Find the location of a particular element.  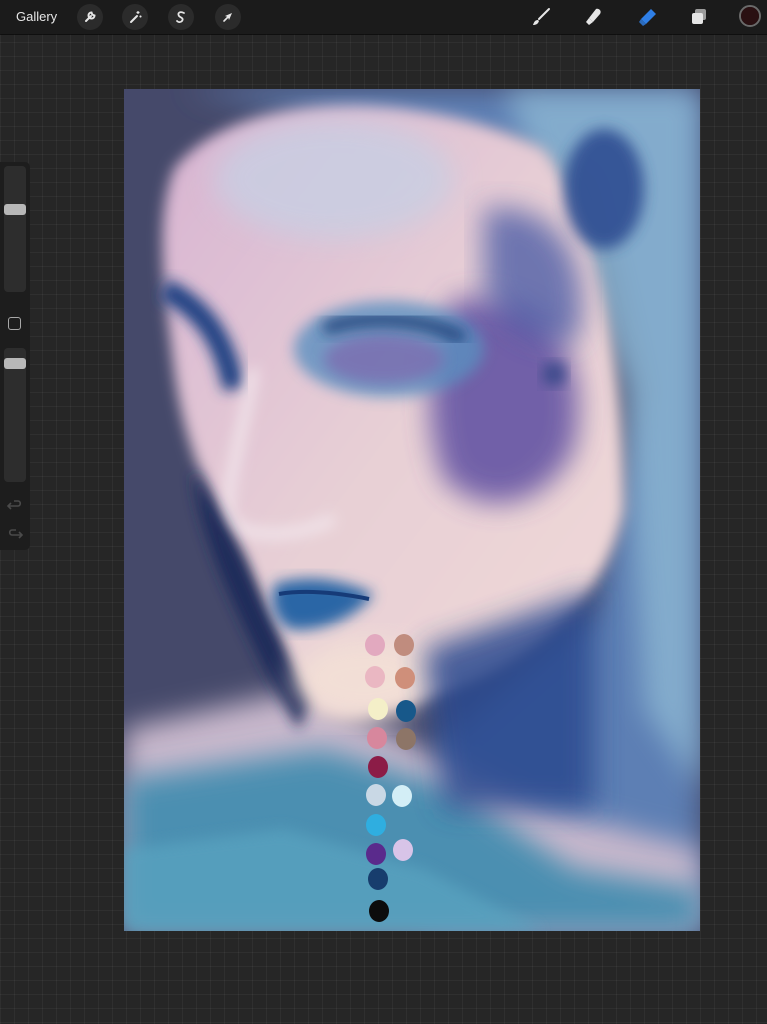

brush-icon is located at coordinates (541, 16).